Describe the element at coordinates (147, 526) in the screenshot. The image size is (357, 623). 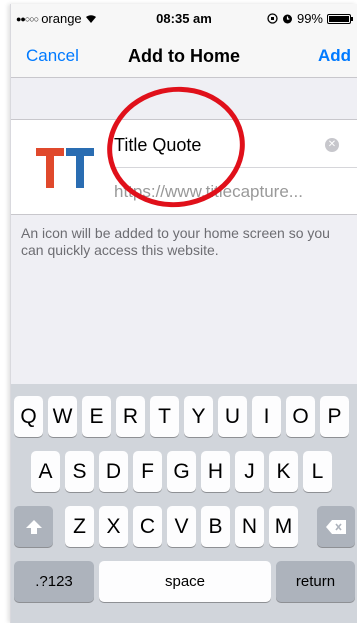
I see `key-c: C` at that location.